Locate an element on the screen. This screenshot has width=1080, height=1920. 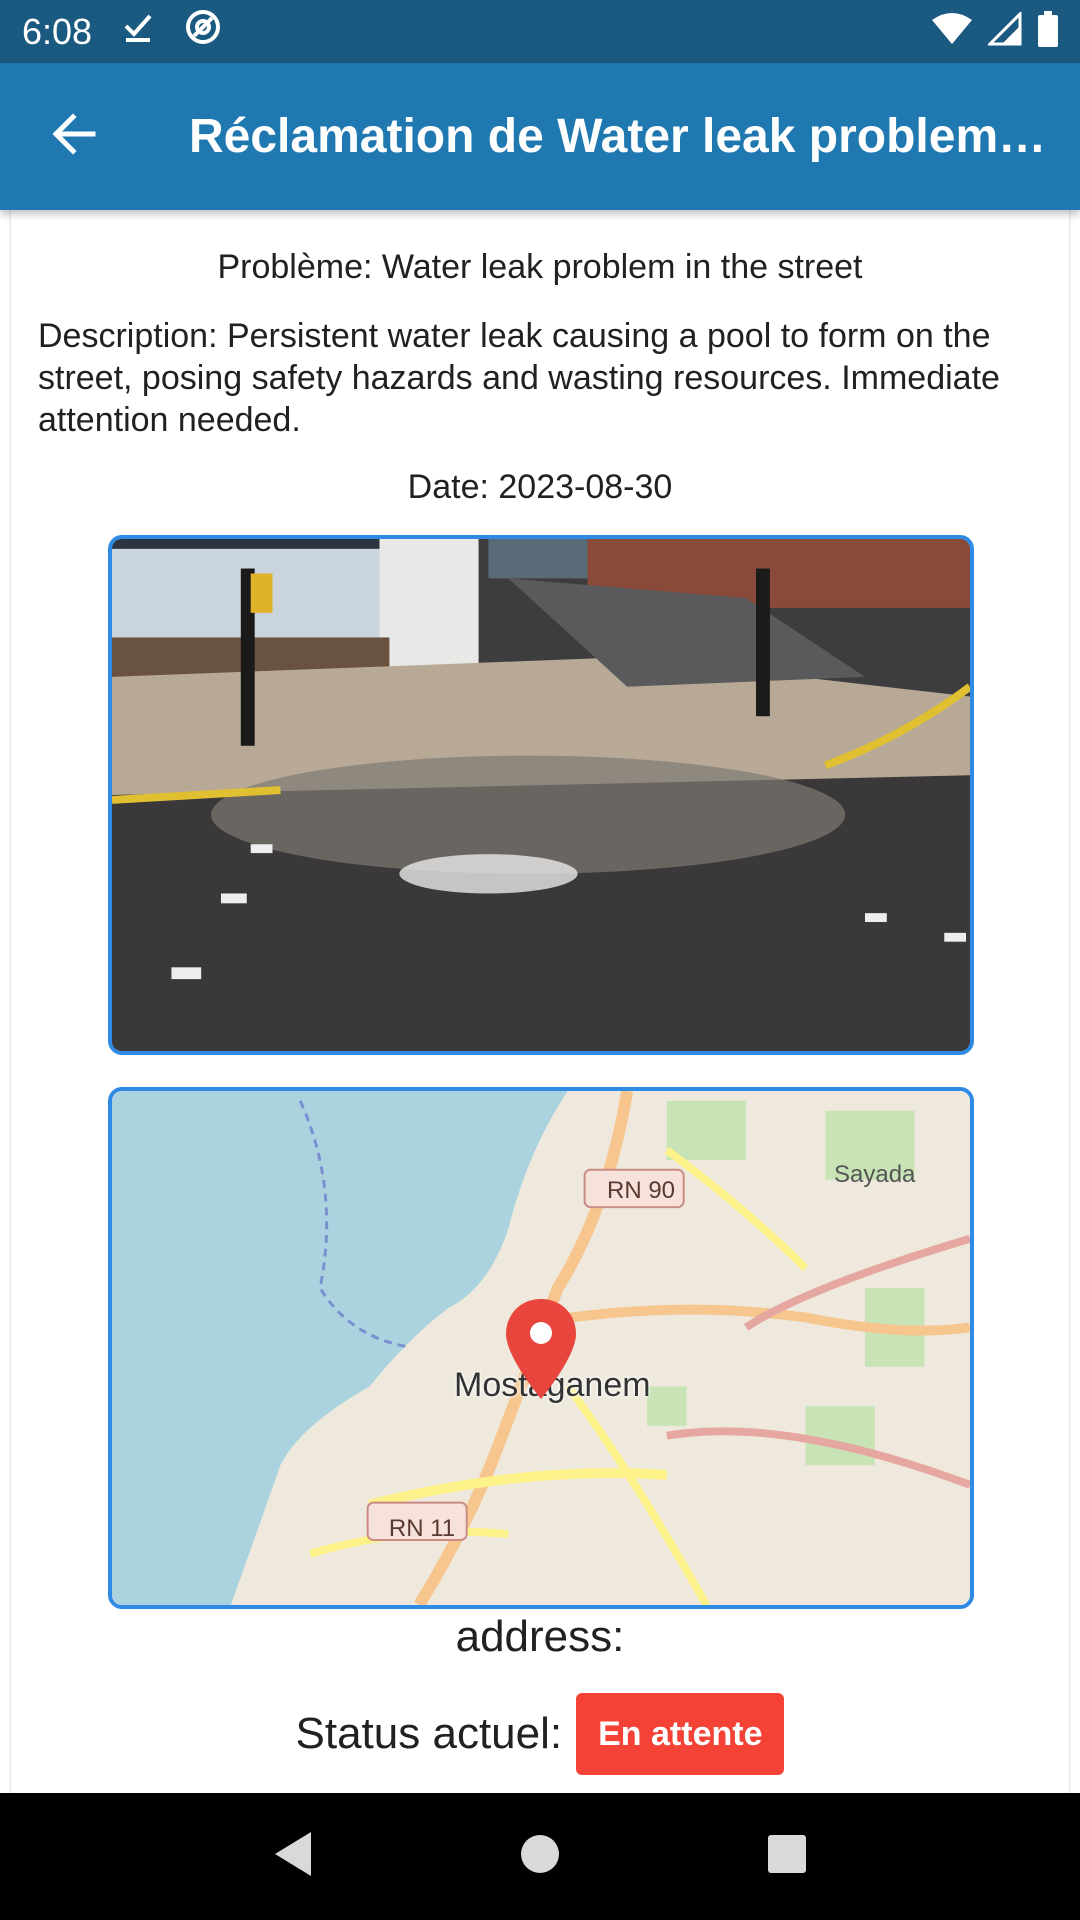
status-row: Status actuel: En attente is located at coordinates (540, 1734).